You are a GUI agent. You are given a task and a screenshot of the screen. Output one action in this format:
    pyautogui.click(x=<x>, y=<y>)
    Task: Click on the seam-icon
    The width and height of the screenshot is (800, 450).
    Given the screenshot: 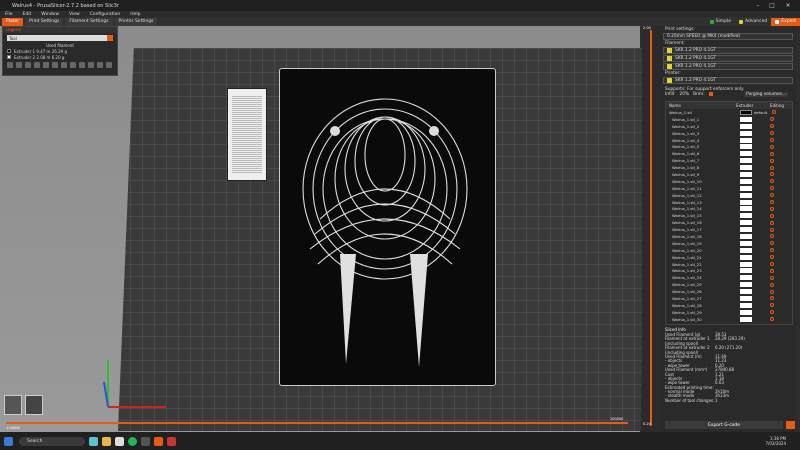 What is the action you would take?
    pyautogui.click(x=46, y=65)
    